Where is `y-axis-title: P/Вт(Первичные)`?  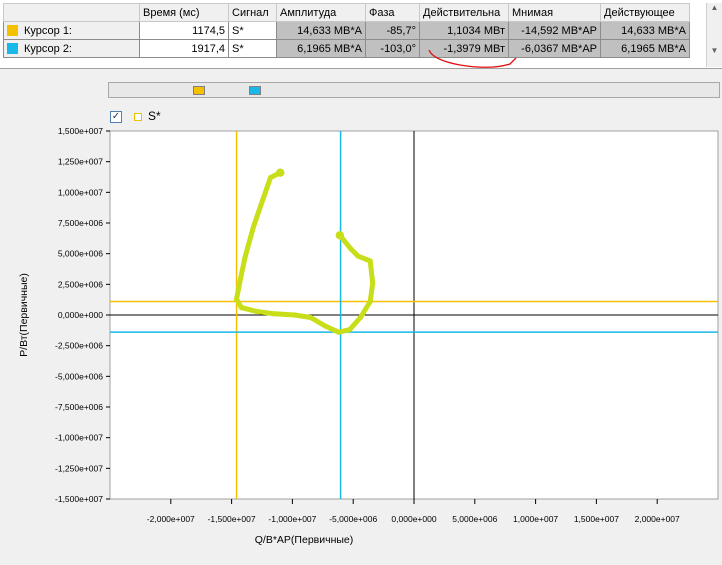 y-axis-title: P/Вт(Первичные) is located at coordinates (24, 315).